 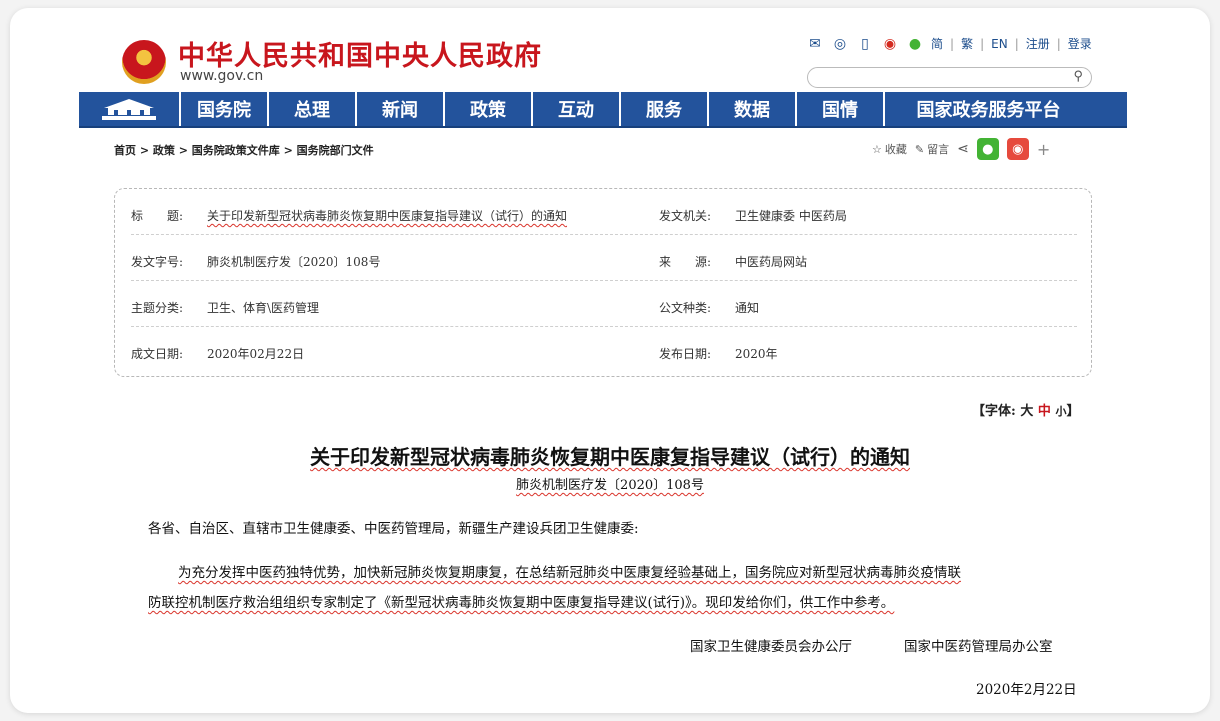 I want to click on signer-tcm: 国家中医药管理局办公室, so click(x=978, y=647).